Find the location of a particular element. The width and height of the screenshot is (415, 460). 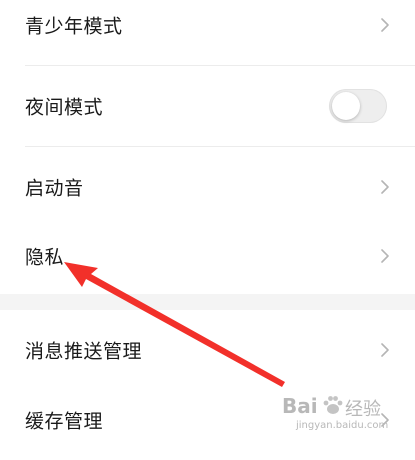

settings-item-label: 青少年模式 is located at coordinates (74, 26).